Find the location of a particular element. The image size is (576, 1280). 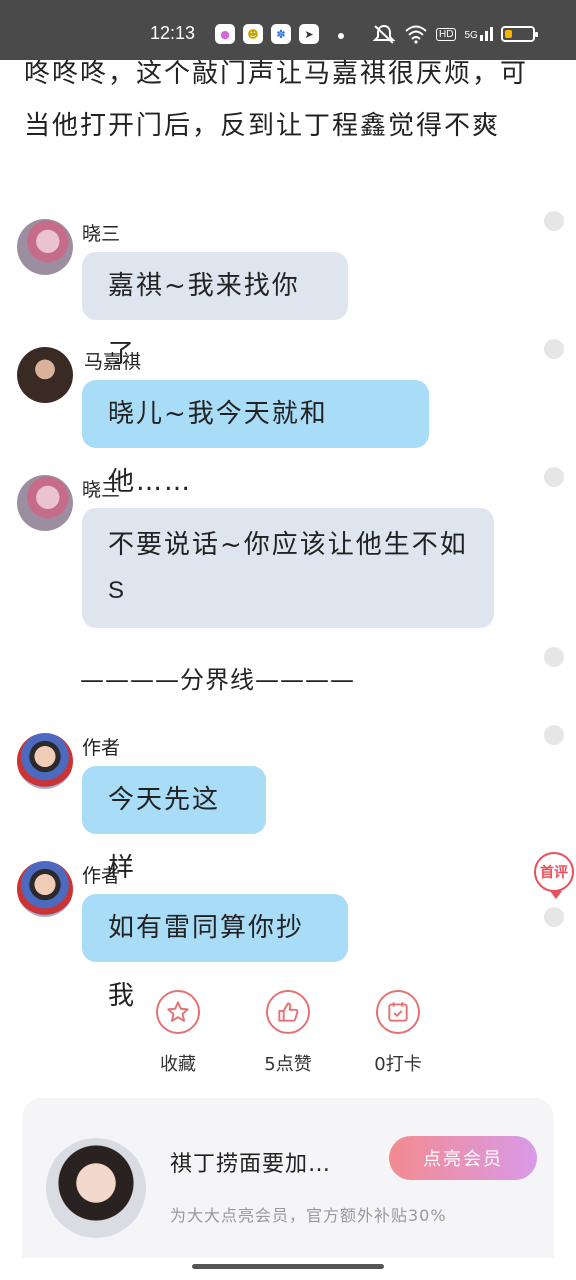

checkin-button: 0打卡 is located at coordinates (398, 1033).